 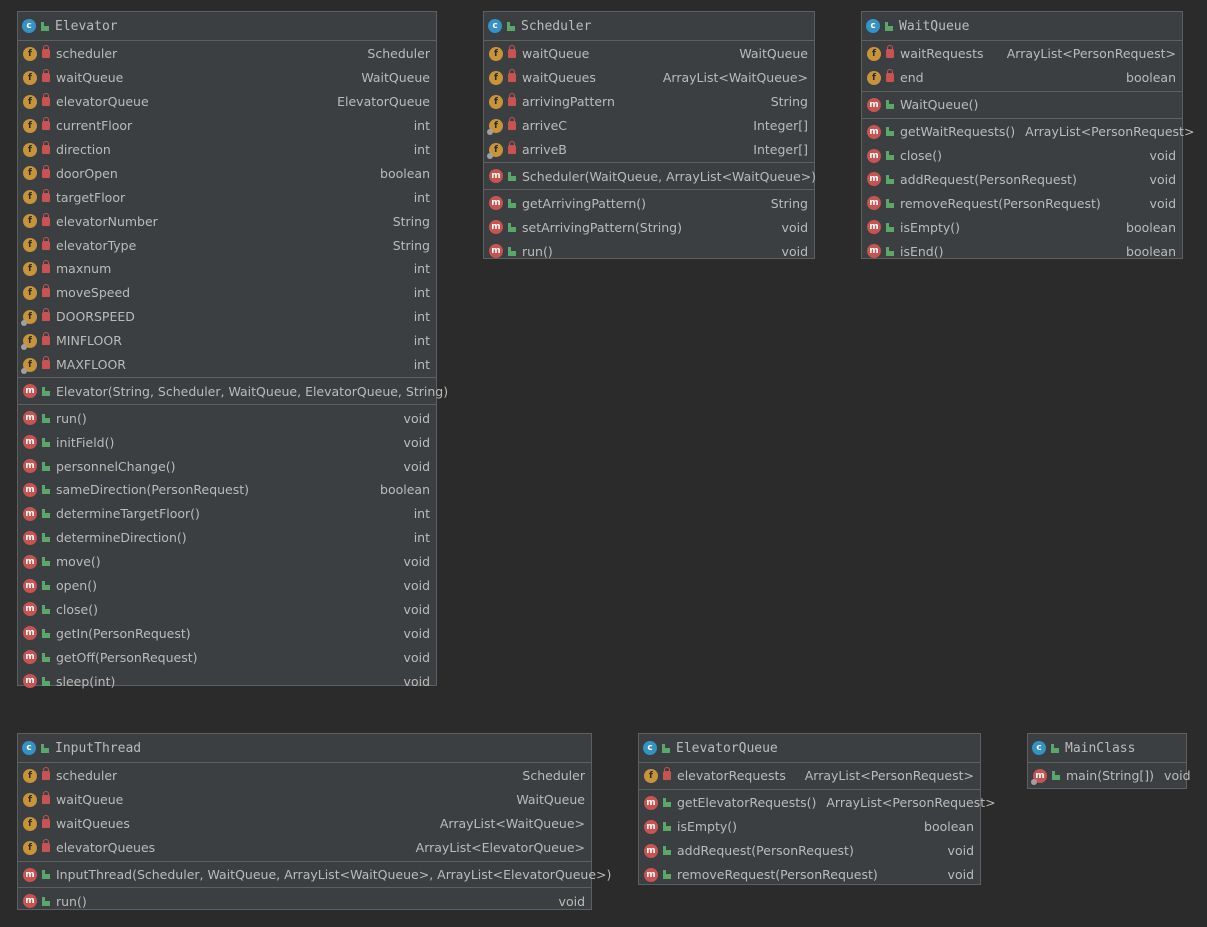 What do you see at coordinates (83, 149) in the screenshot?
I see `member-name: direction` at bounding box center [83, 149].